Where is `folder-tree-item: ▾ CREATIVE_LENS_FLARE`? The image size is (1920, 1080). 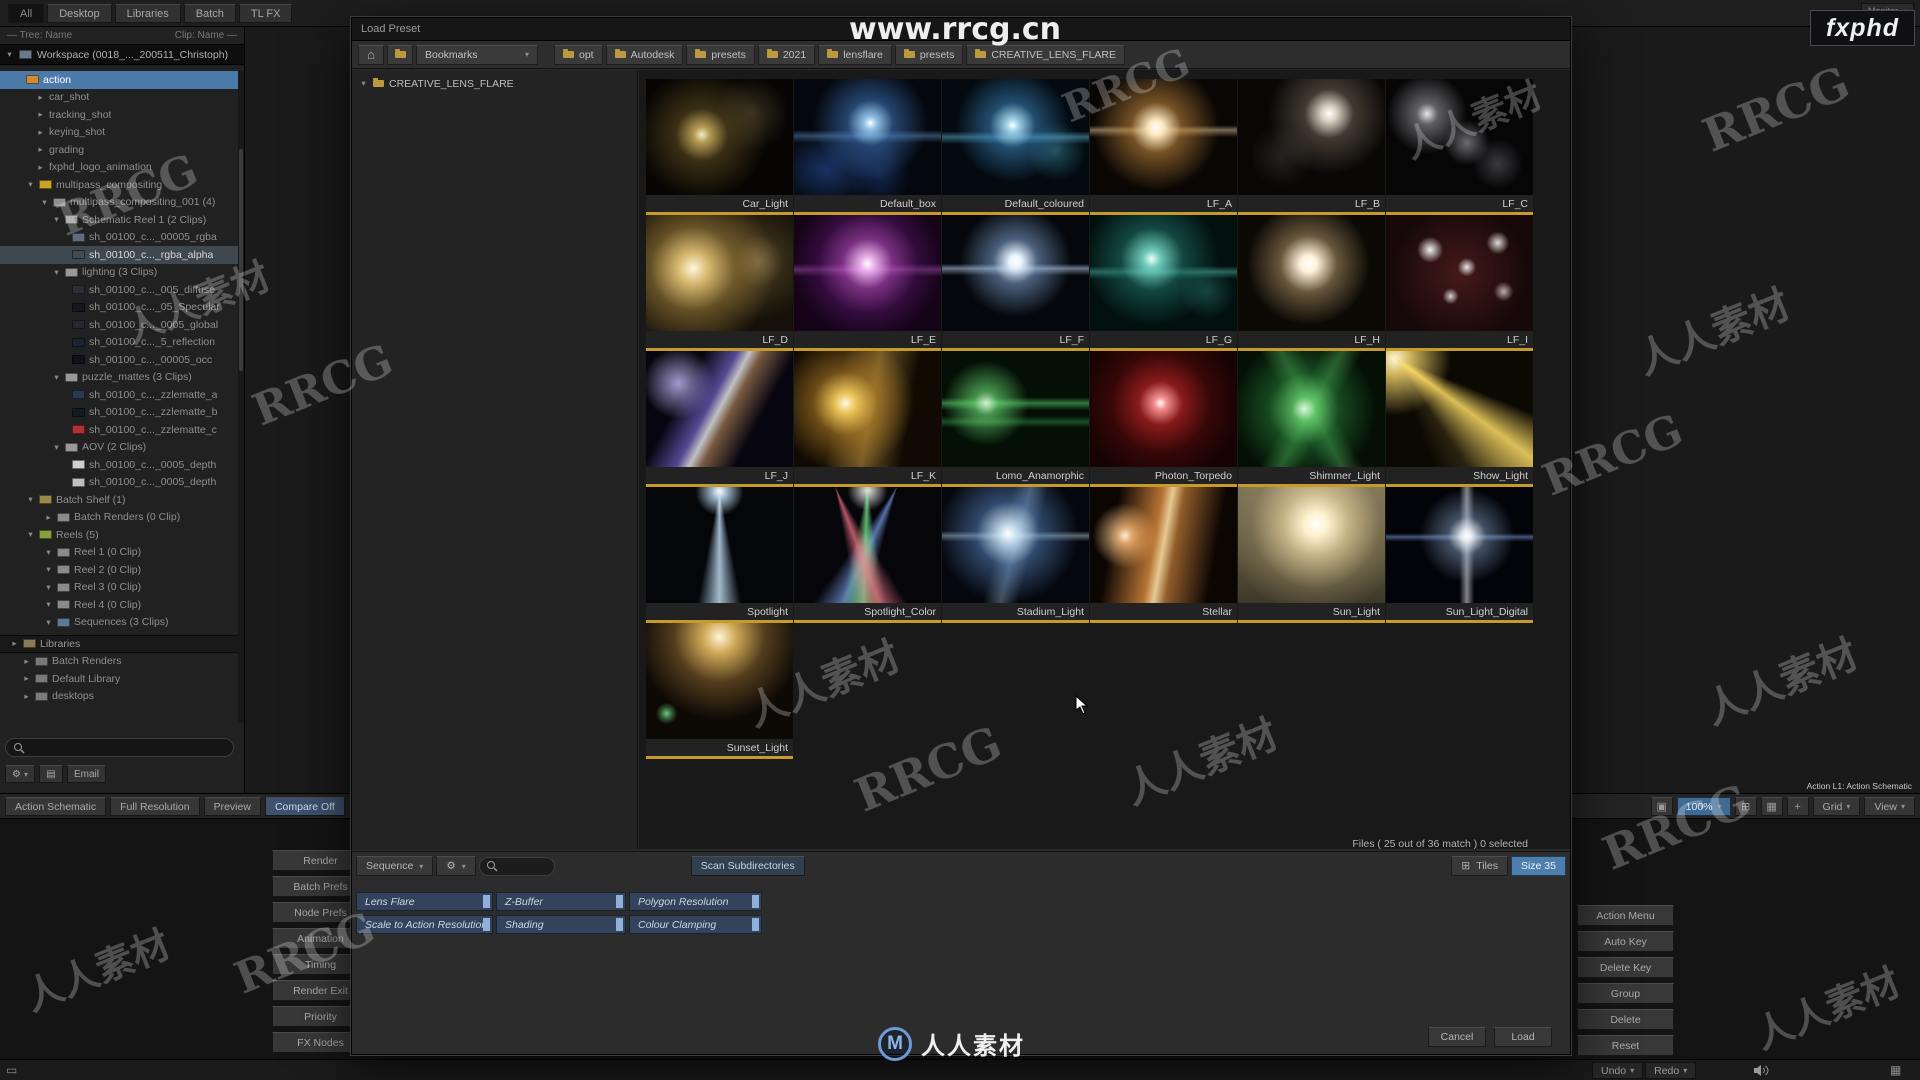 folder-tree-item: ▾ CREATIVE_LENS_FLARE is located at coordinates (494, 83).